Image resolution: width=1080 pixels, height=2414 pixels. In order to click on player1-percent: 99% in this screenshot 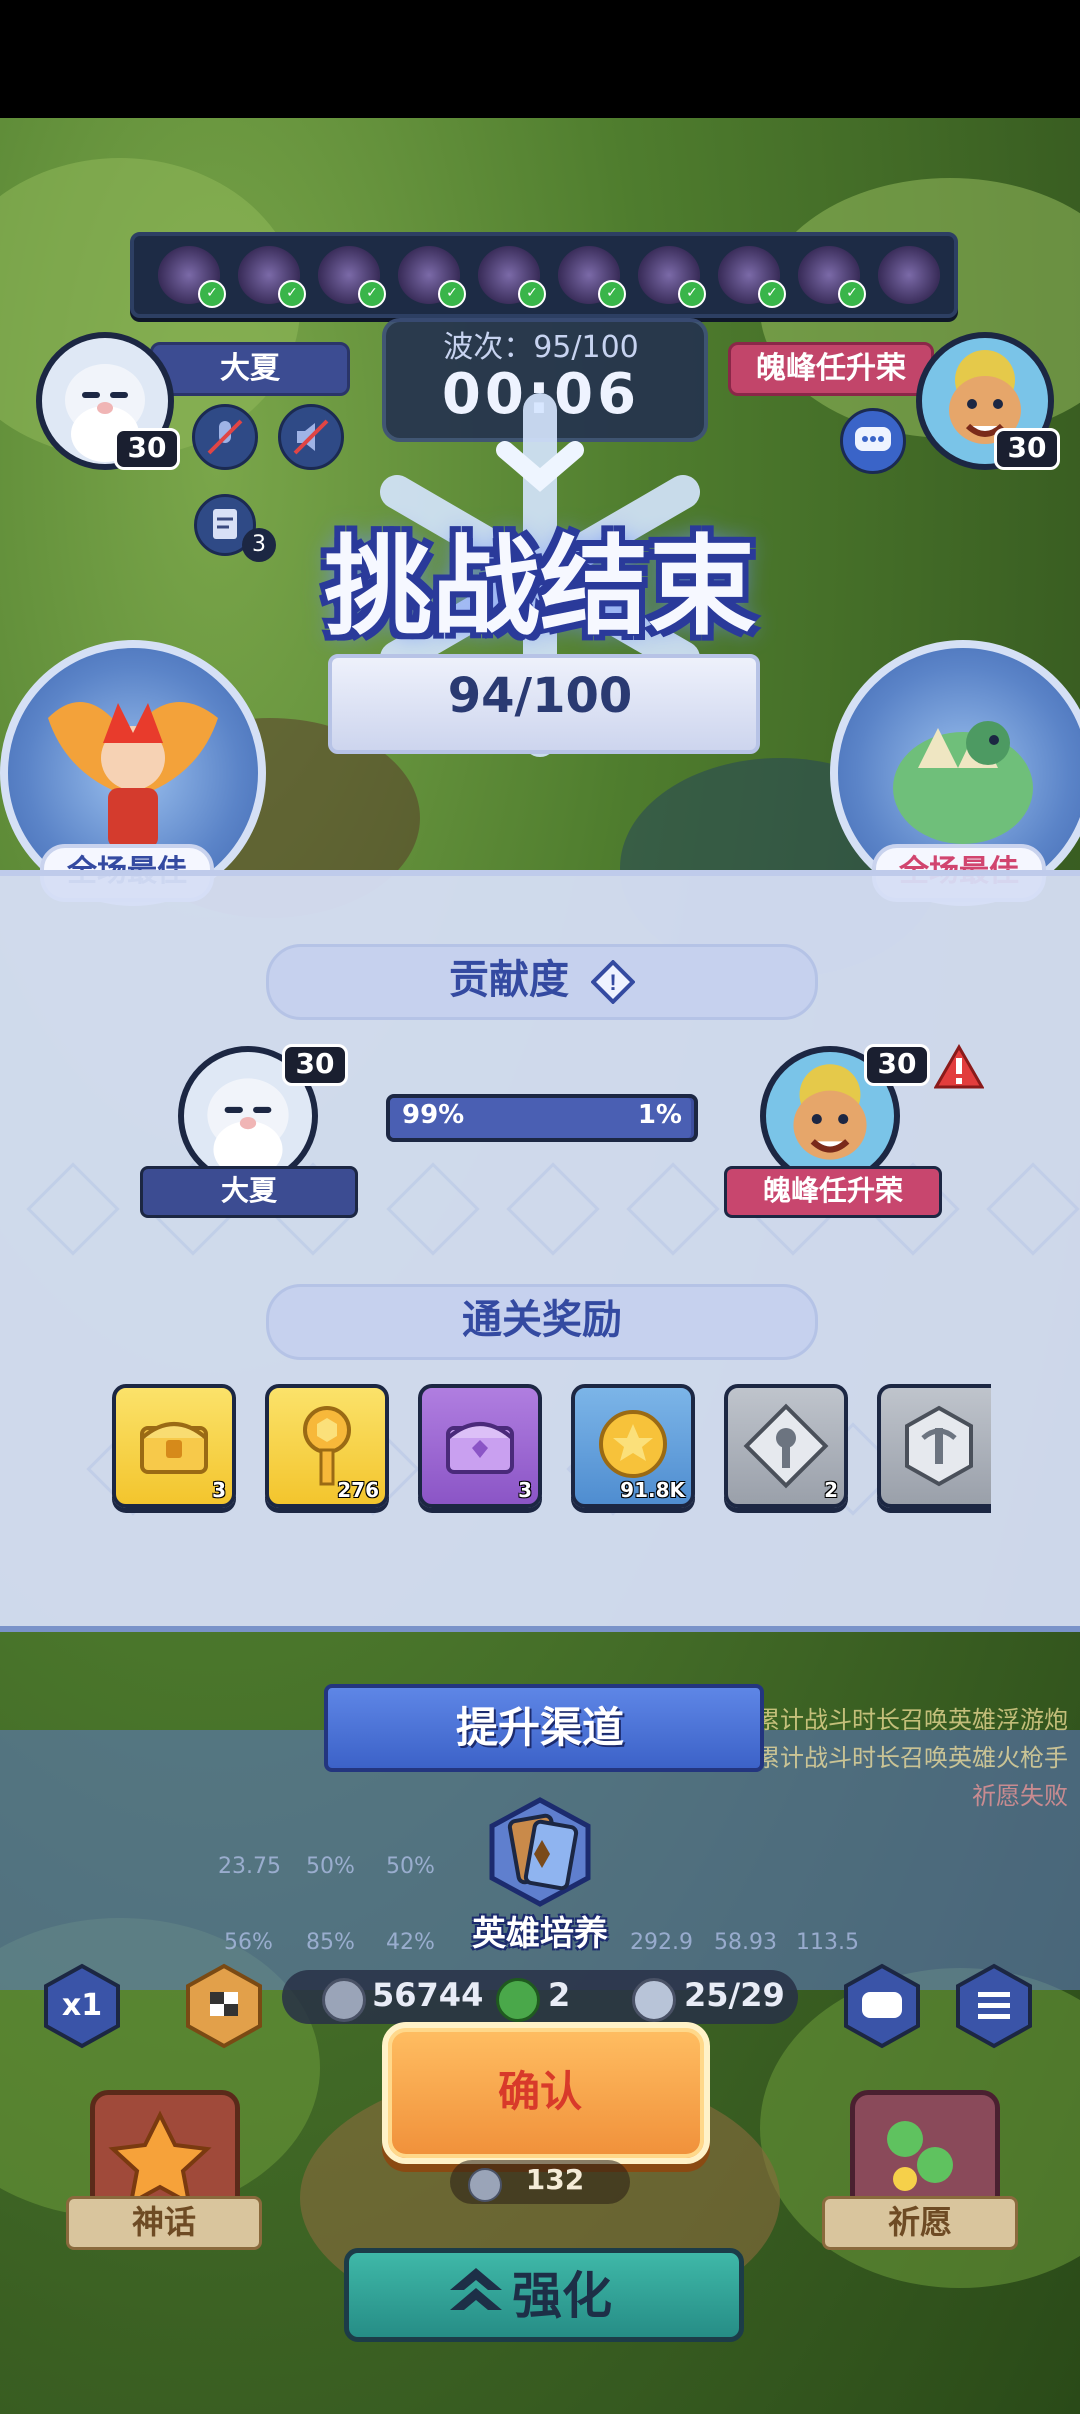, I will do `click(433, 1115)`.